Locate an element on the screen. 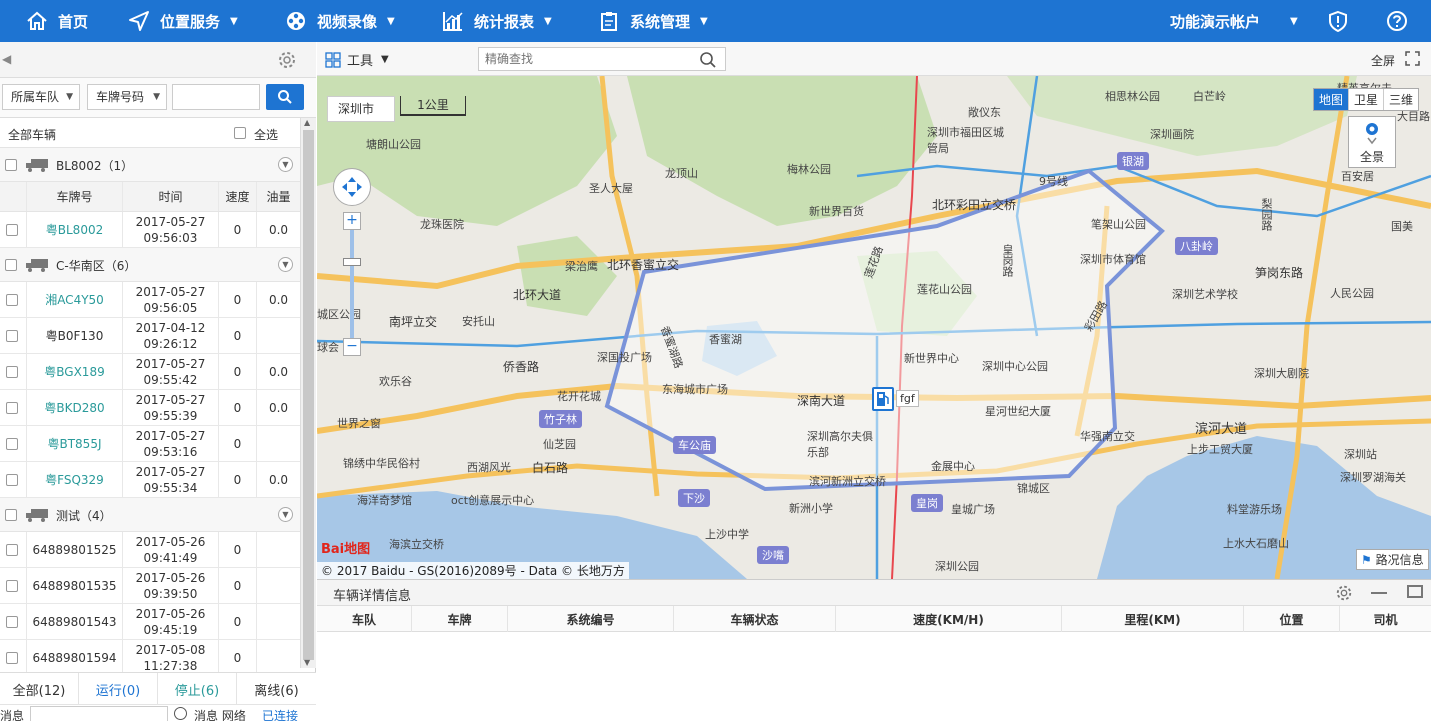 This screenshot has width=1431, height=721. group-name: 测试（4） is located at coordinates (84, 516).